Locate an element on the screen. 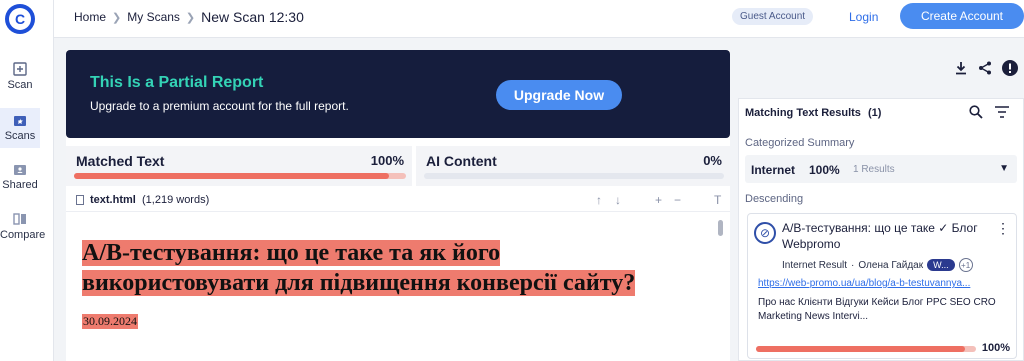 This screenshot has width=1024, height=361. tab-ai-content: AI Content 0% is located at coordinates (573, 166).